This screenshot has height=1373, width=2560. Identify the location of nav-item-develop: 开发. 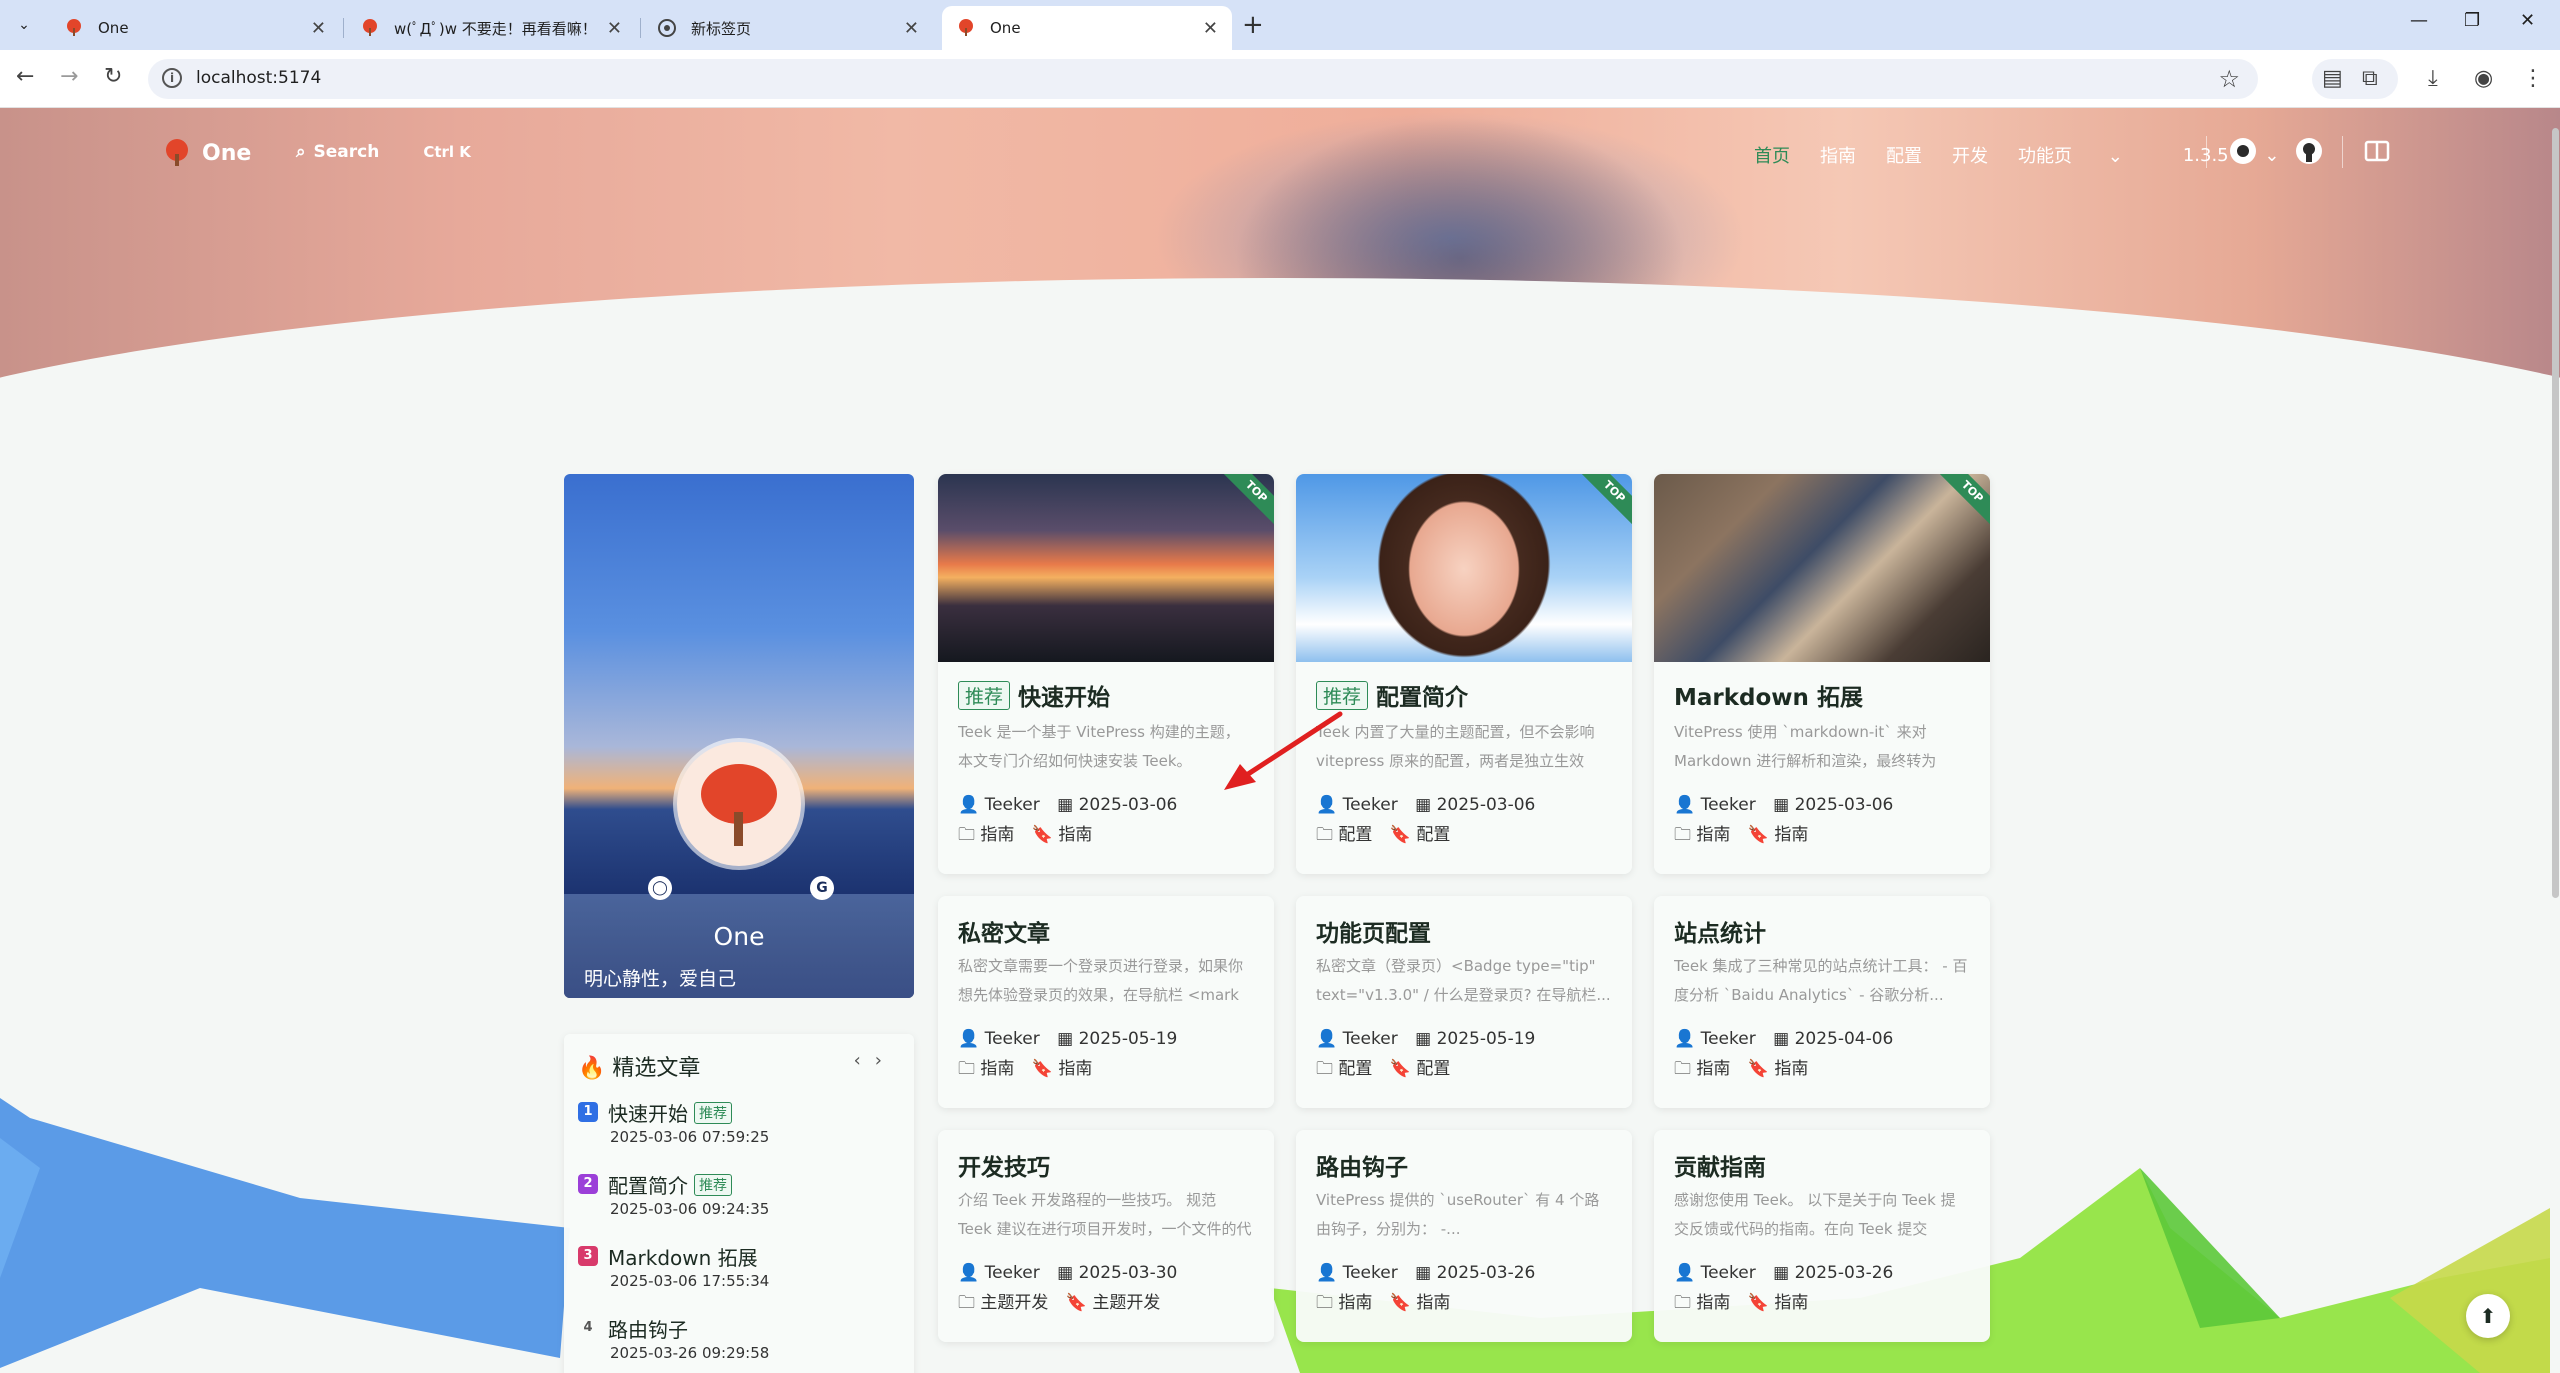
(1970, 155).